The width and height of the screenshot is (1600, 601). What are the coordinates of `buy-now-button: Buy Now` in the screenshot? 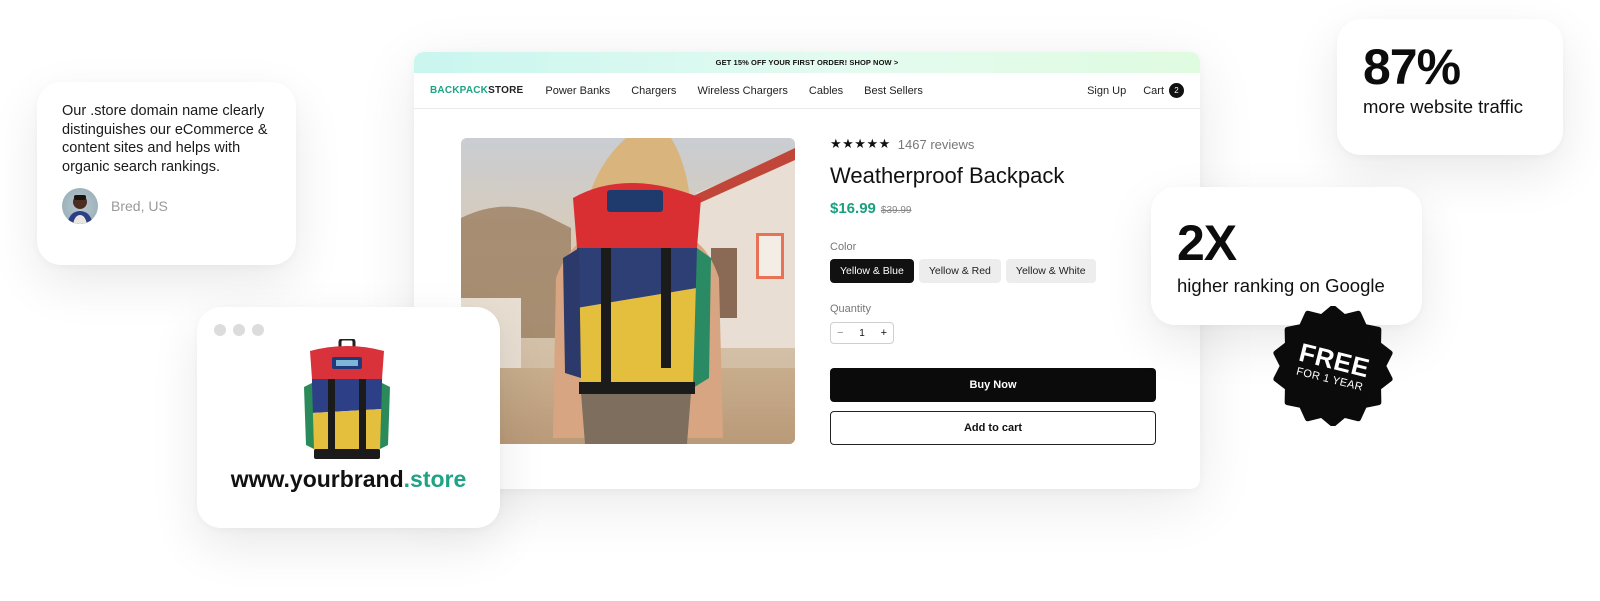 It's located at (993, 385).